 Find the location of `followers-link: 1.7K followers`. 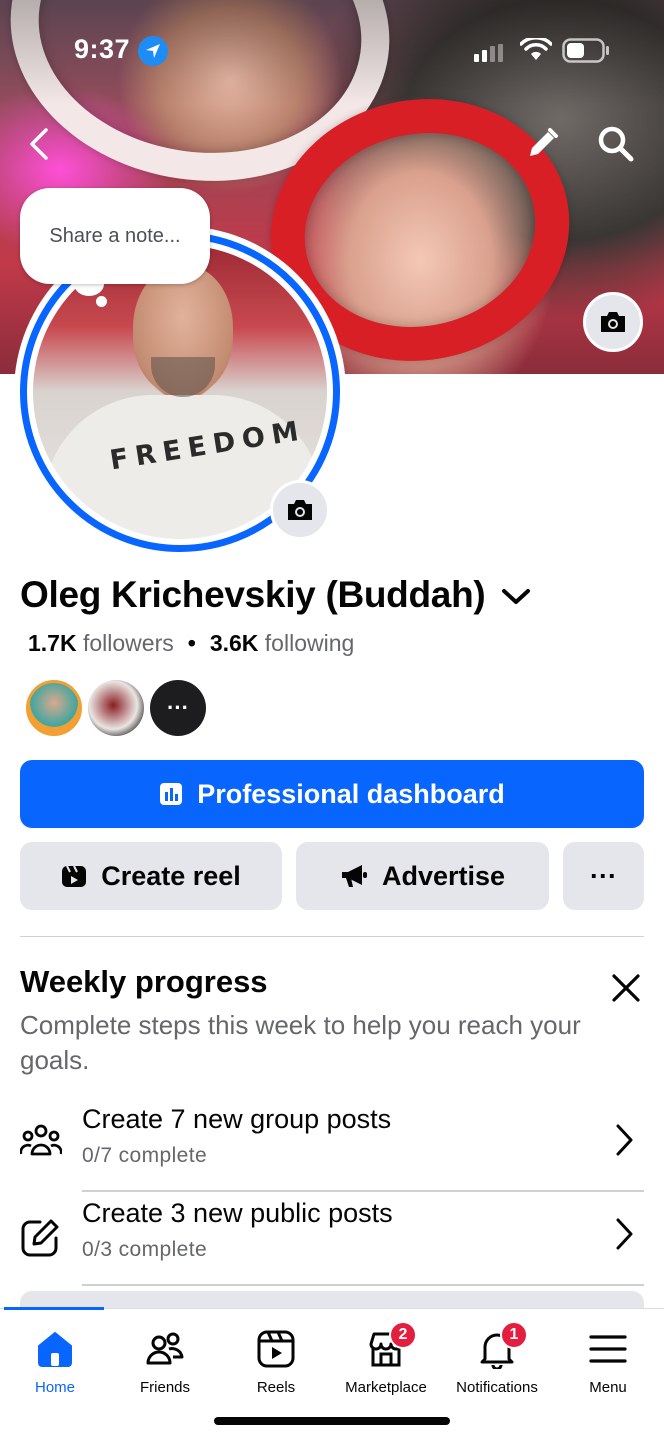

followers-link: 1.7K followers is located at coordinates (101, 643).